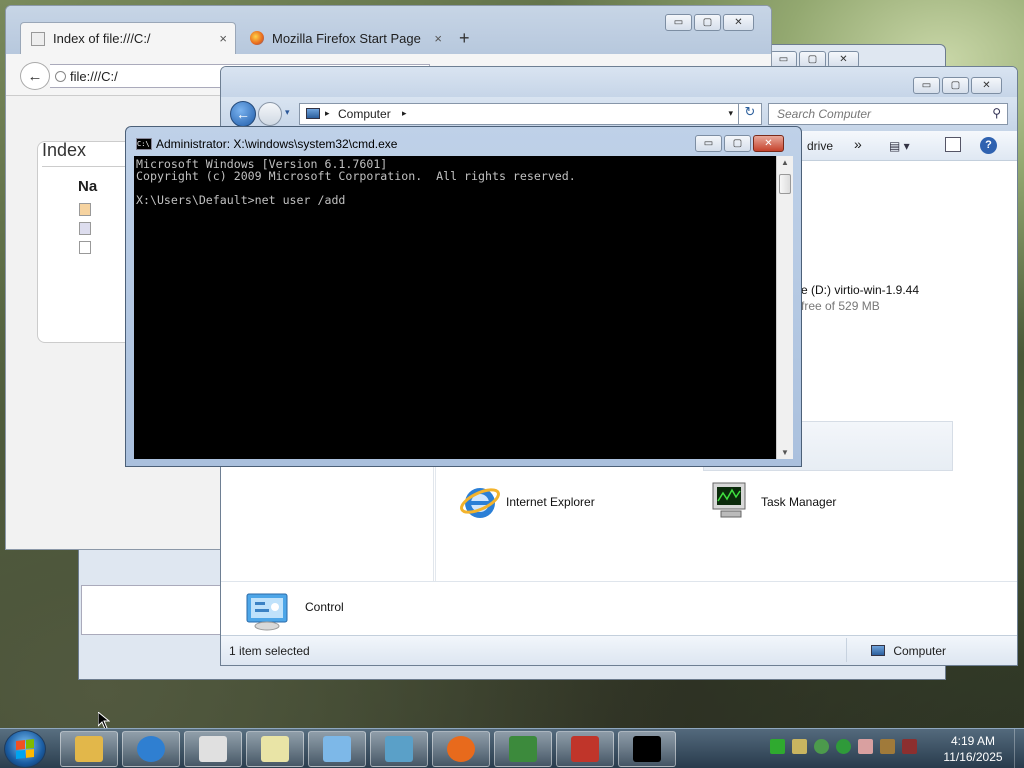  Describe the element at coordinates (275, 749) in the screenshot. I see `taskbar-paint-button` at that location.